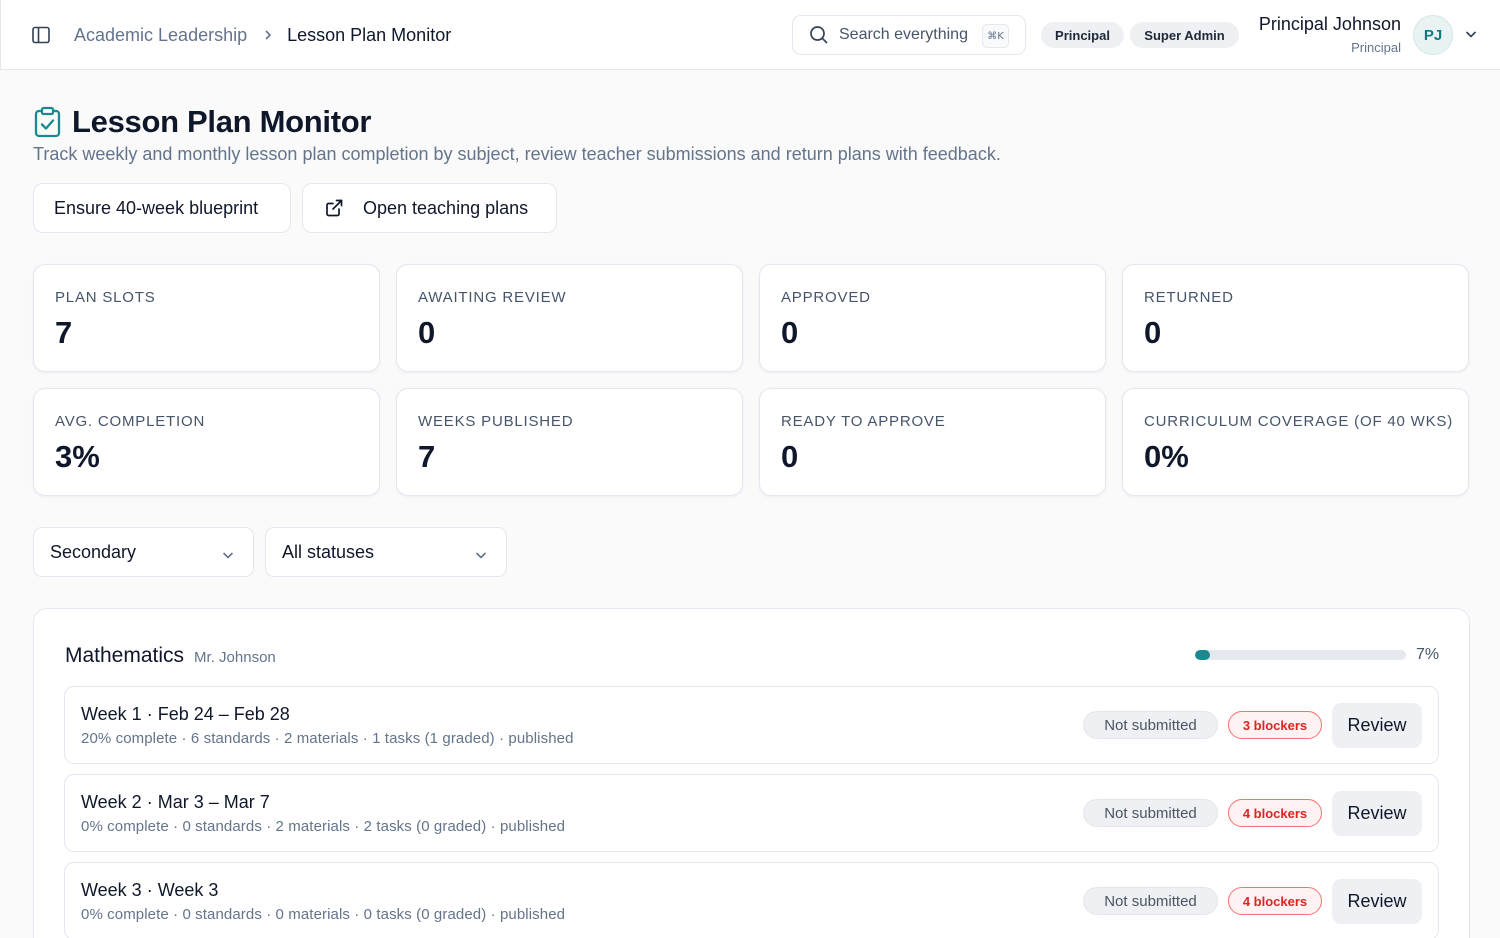 The height and width of the screenshot is (938, 1500). What do you see at coordinates (492, 297) in the screenshot?
I see `stat-label: AWAITING REVIEW` at bounding box center [492, 297].